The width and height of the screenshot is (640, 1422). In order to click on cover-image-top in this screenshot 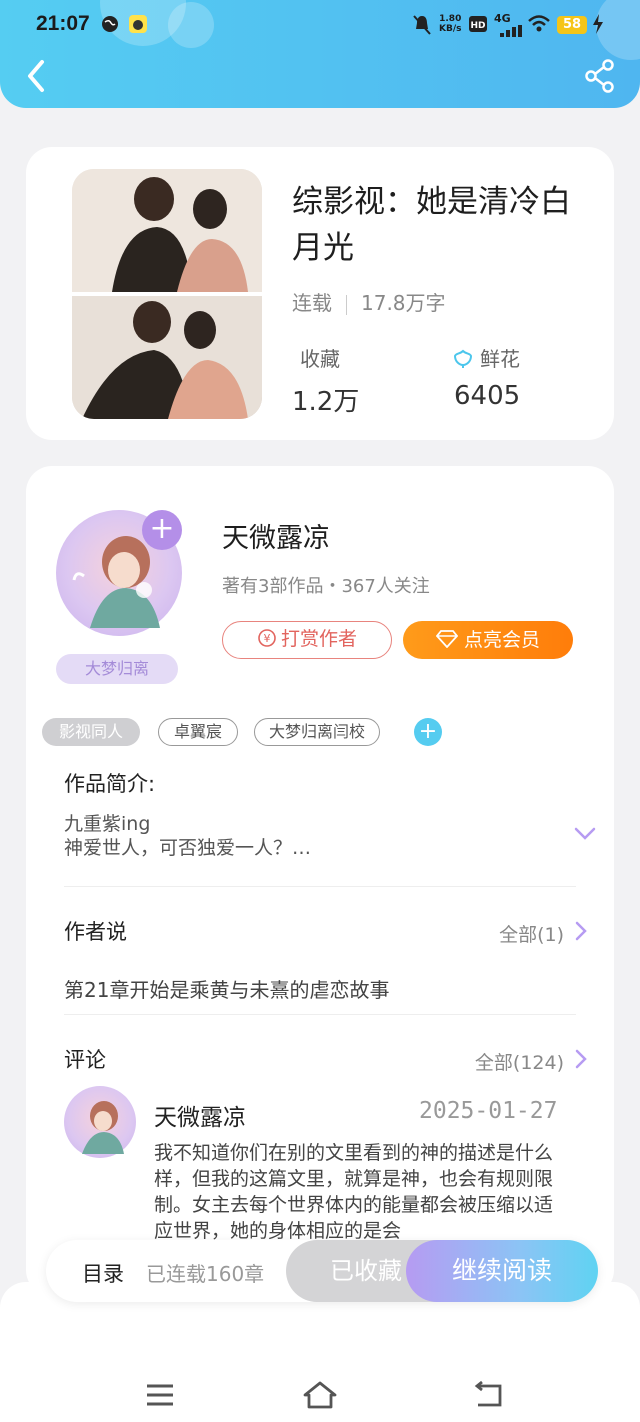, I will do `click(167, 230)`.